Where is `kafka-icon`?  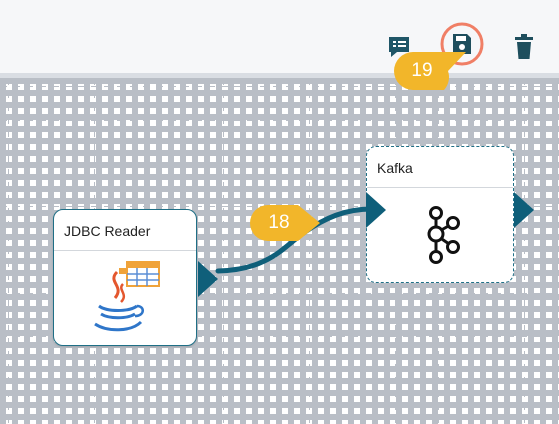 kafka-icon is located at coordinates (443, 235).